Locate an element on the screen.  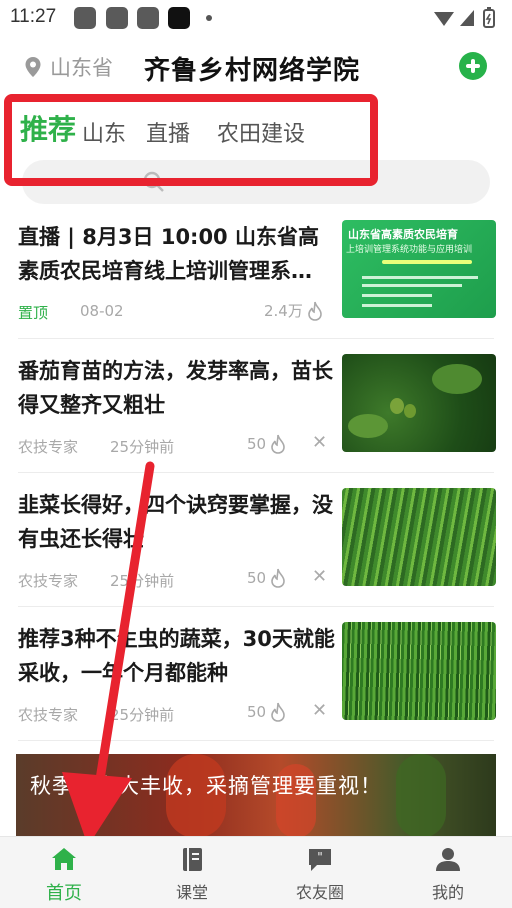
promo-banner: 秋季辣椒大丰收，采摘管理要重视！ is located at coordinates (256, 796).